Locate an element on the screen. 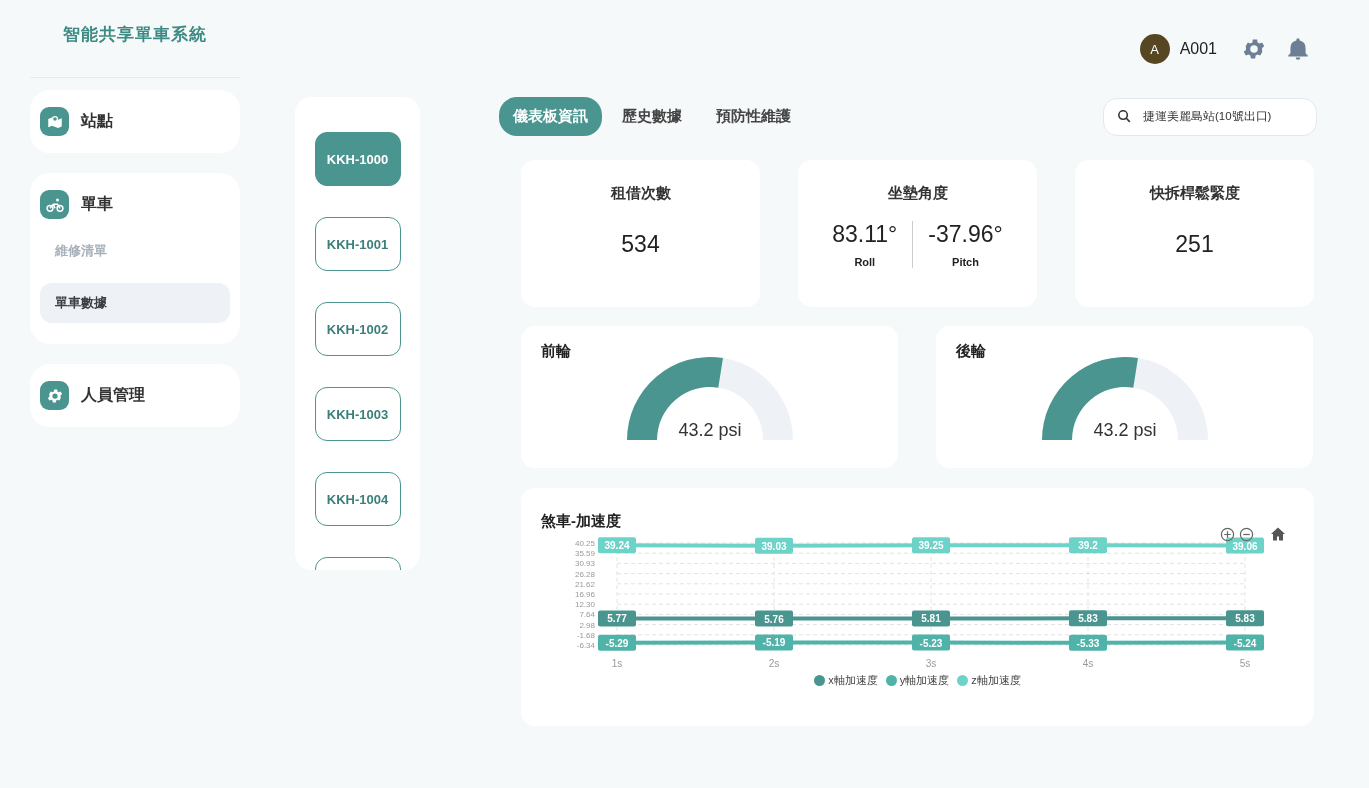 Image resolution: width=1369 pixels, height=788 pixels. gauge-title: 後輪 is located at coordinates (971, 351).